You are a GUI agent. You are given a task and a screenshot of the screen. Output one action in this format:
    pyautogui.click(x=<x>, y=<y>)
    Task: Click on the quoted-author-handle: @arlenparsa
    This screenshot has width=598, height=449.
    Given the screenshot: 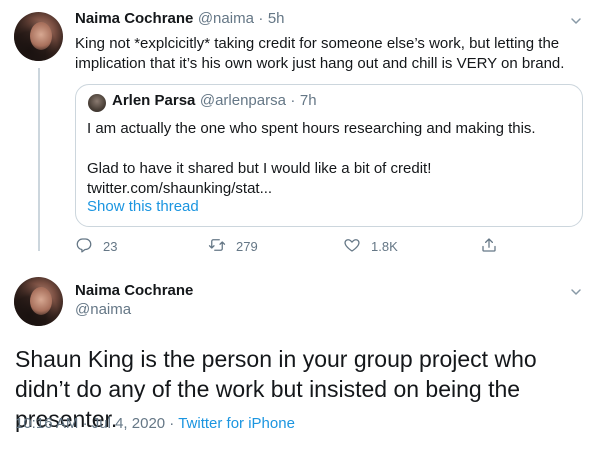 What is the action you would take?
    pyautogui.click(x=242, y=100)
    